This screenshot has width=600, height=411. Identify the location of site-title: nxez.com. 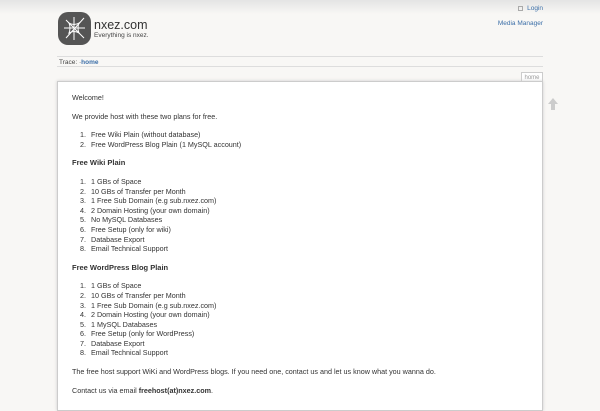
(121, 25).